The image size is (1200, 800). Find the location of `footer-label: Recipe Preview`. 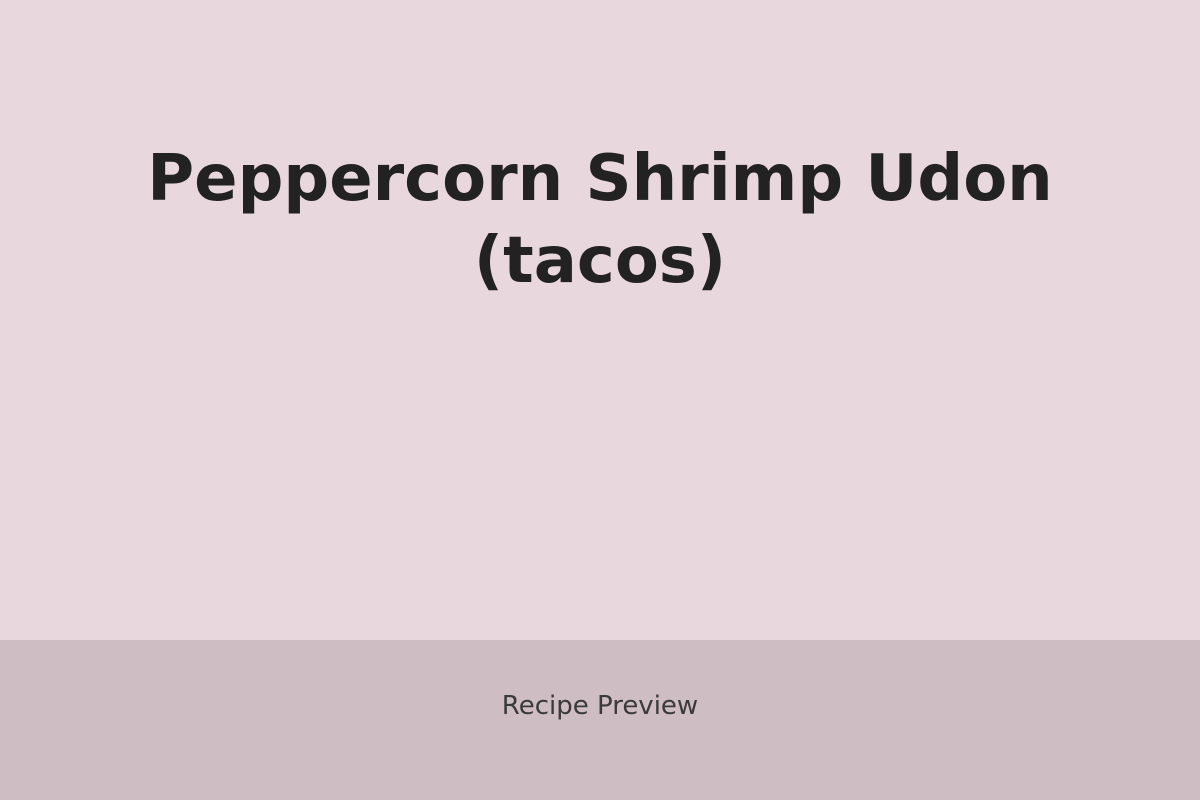

footer-label: Recipe Preview is located at coordinates (600, 706).